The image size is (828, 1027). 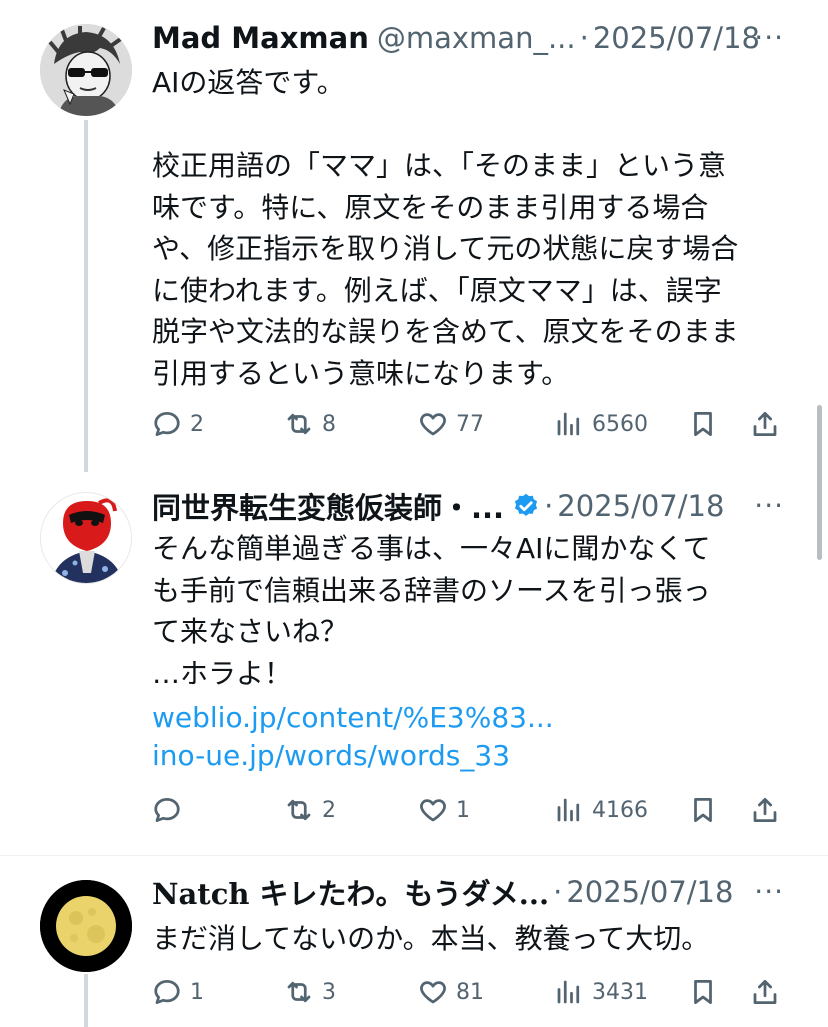 What do you see at coordinates (451, 424) in the screenshot?
I see `like-button: 77` at bounding box center [451, 424].